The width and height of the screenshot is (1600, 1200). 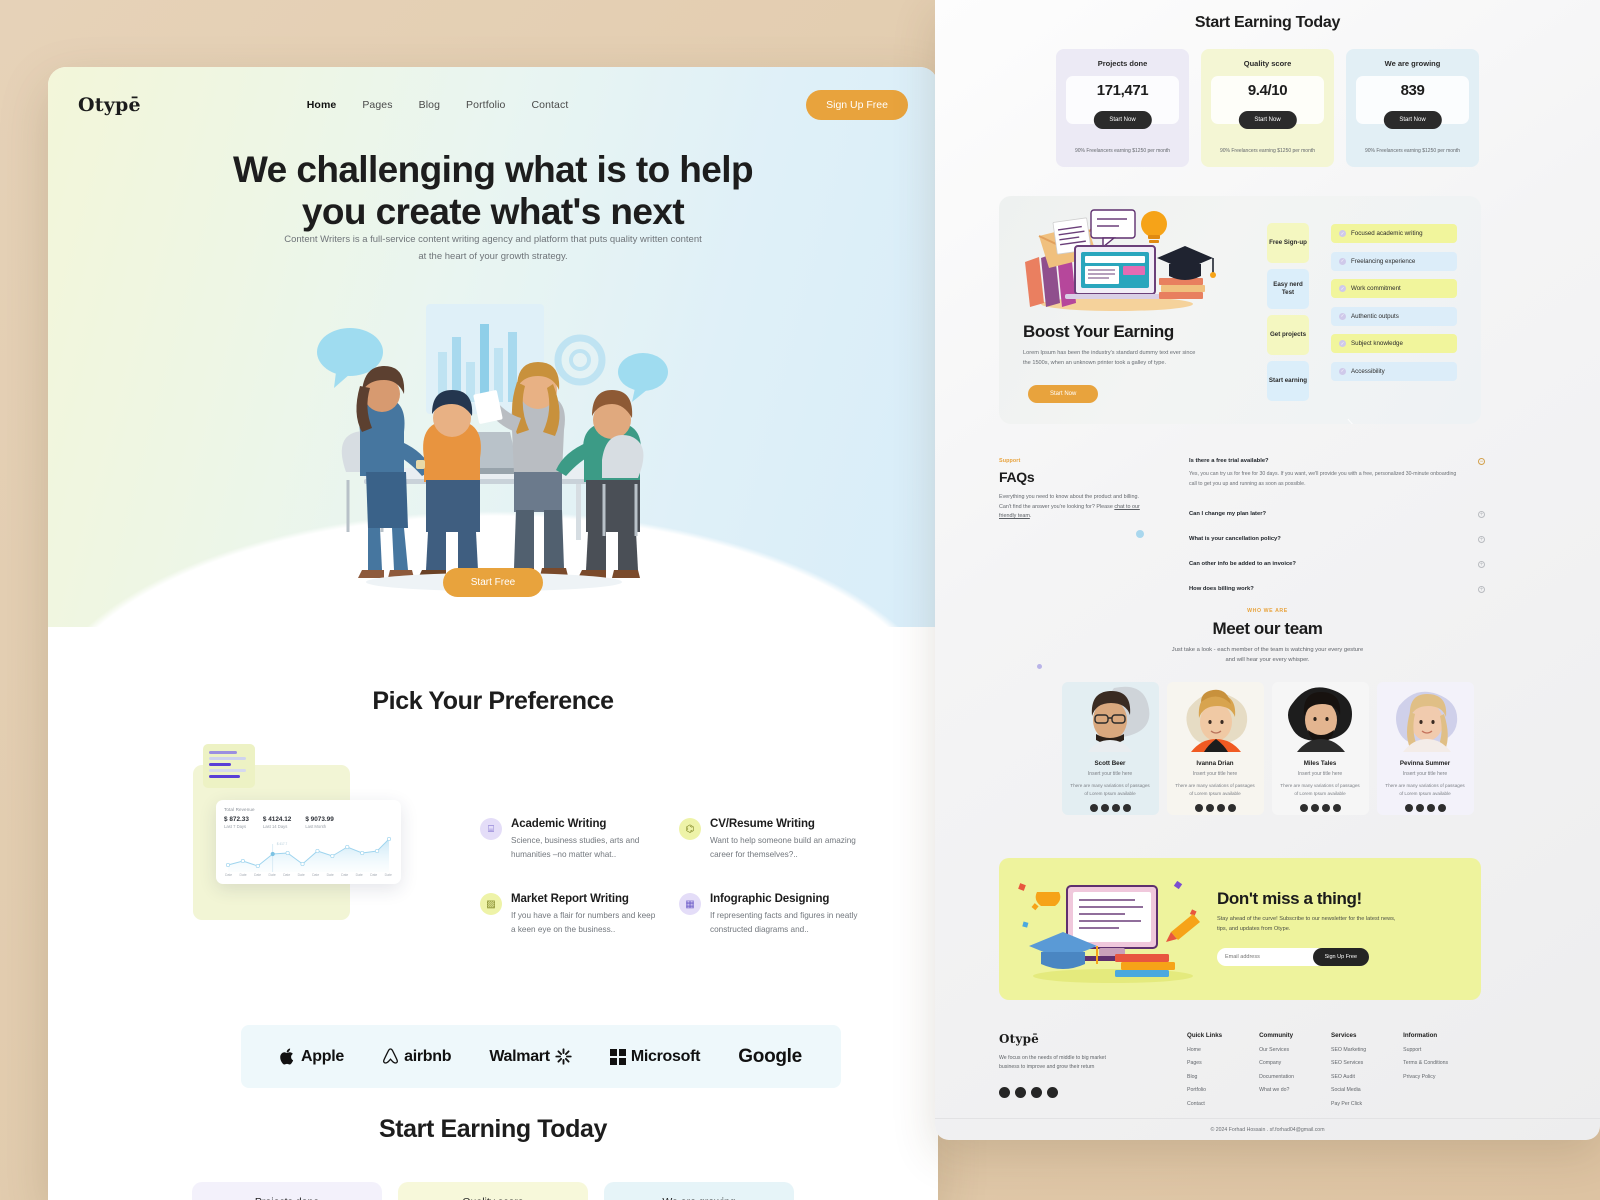 I want to click on feature-label: Work commitment, so click(x=1376, y=288).